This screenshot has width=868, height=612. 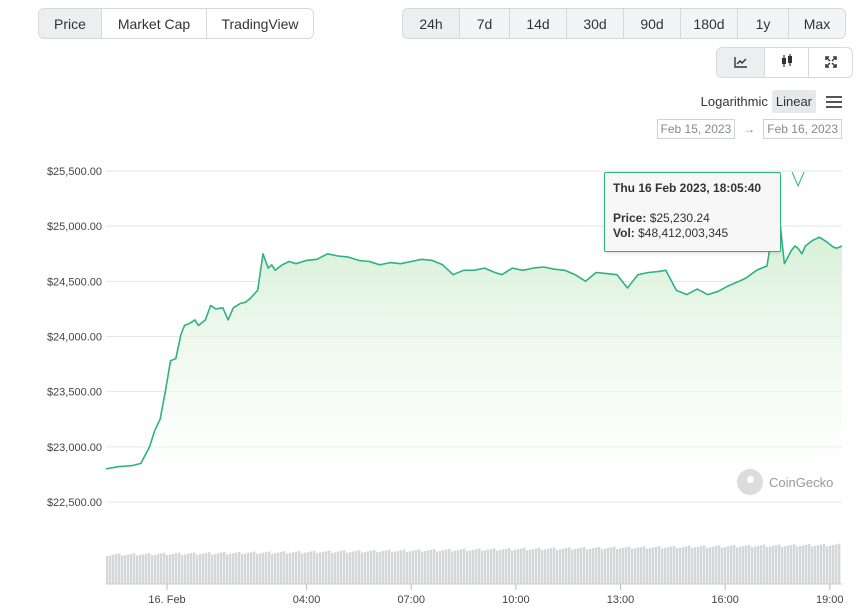 What do you see at coordinates (74, 227) in the screenshot?
I see `y-tick-label: $25,000.00` at bounding box center [74, 227].